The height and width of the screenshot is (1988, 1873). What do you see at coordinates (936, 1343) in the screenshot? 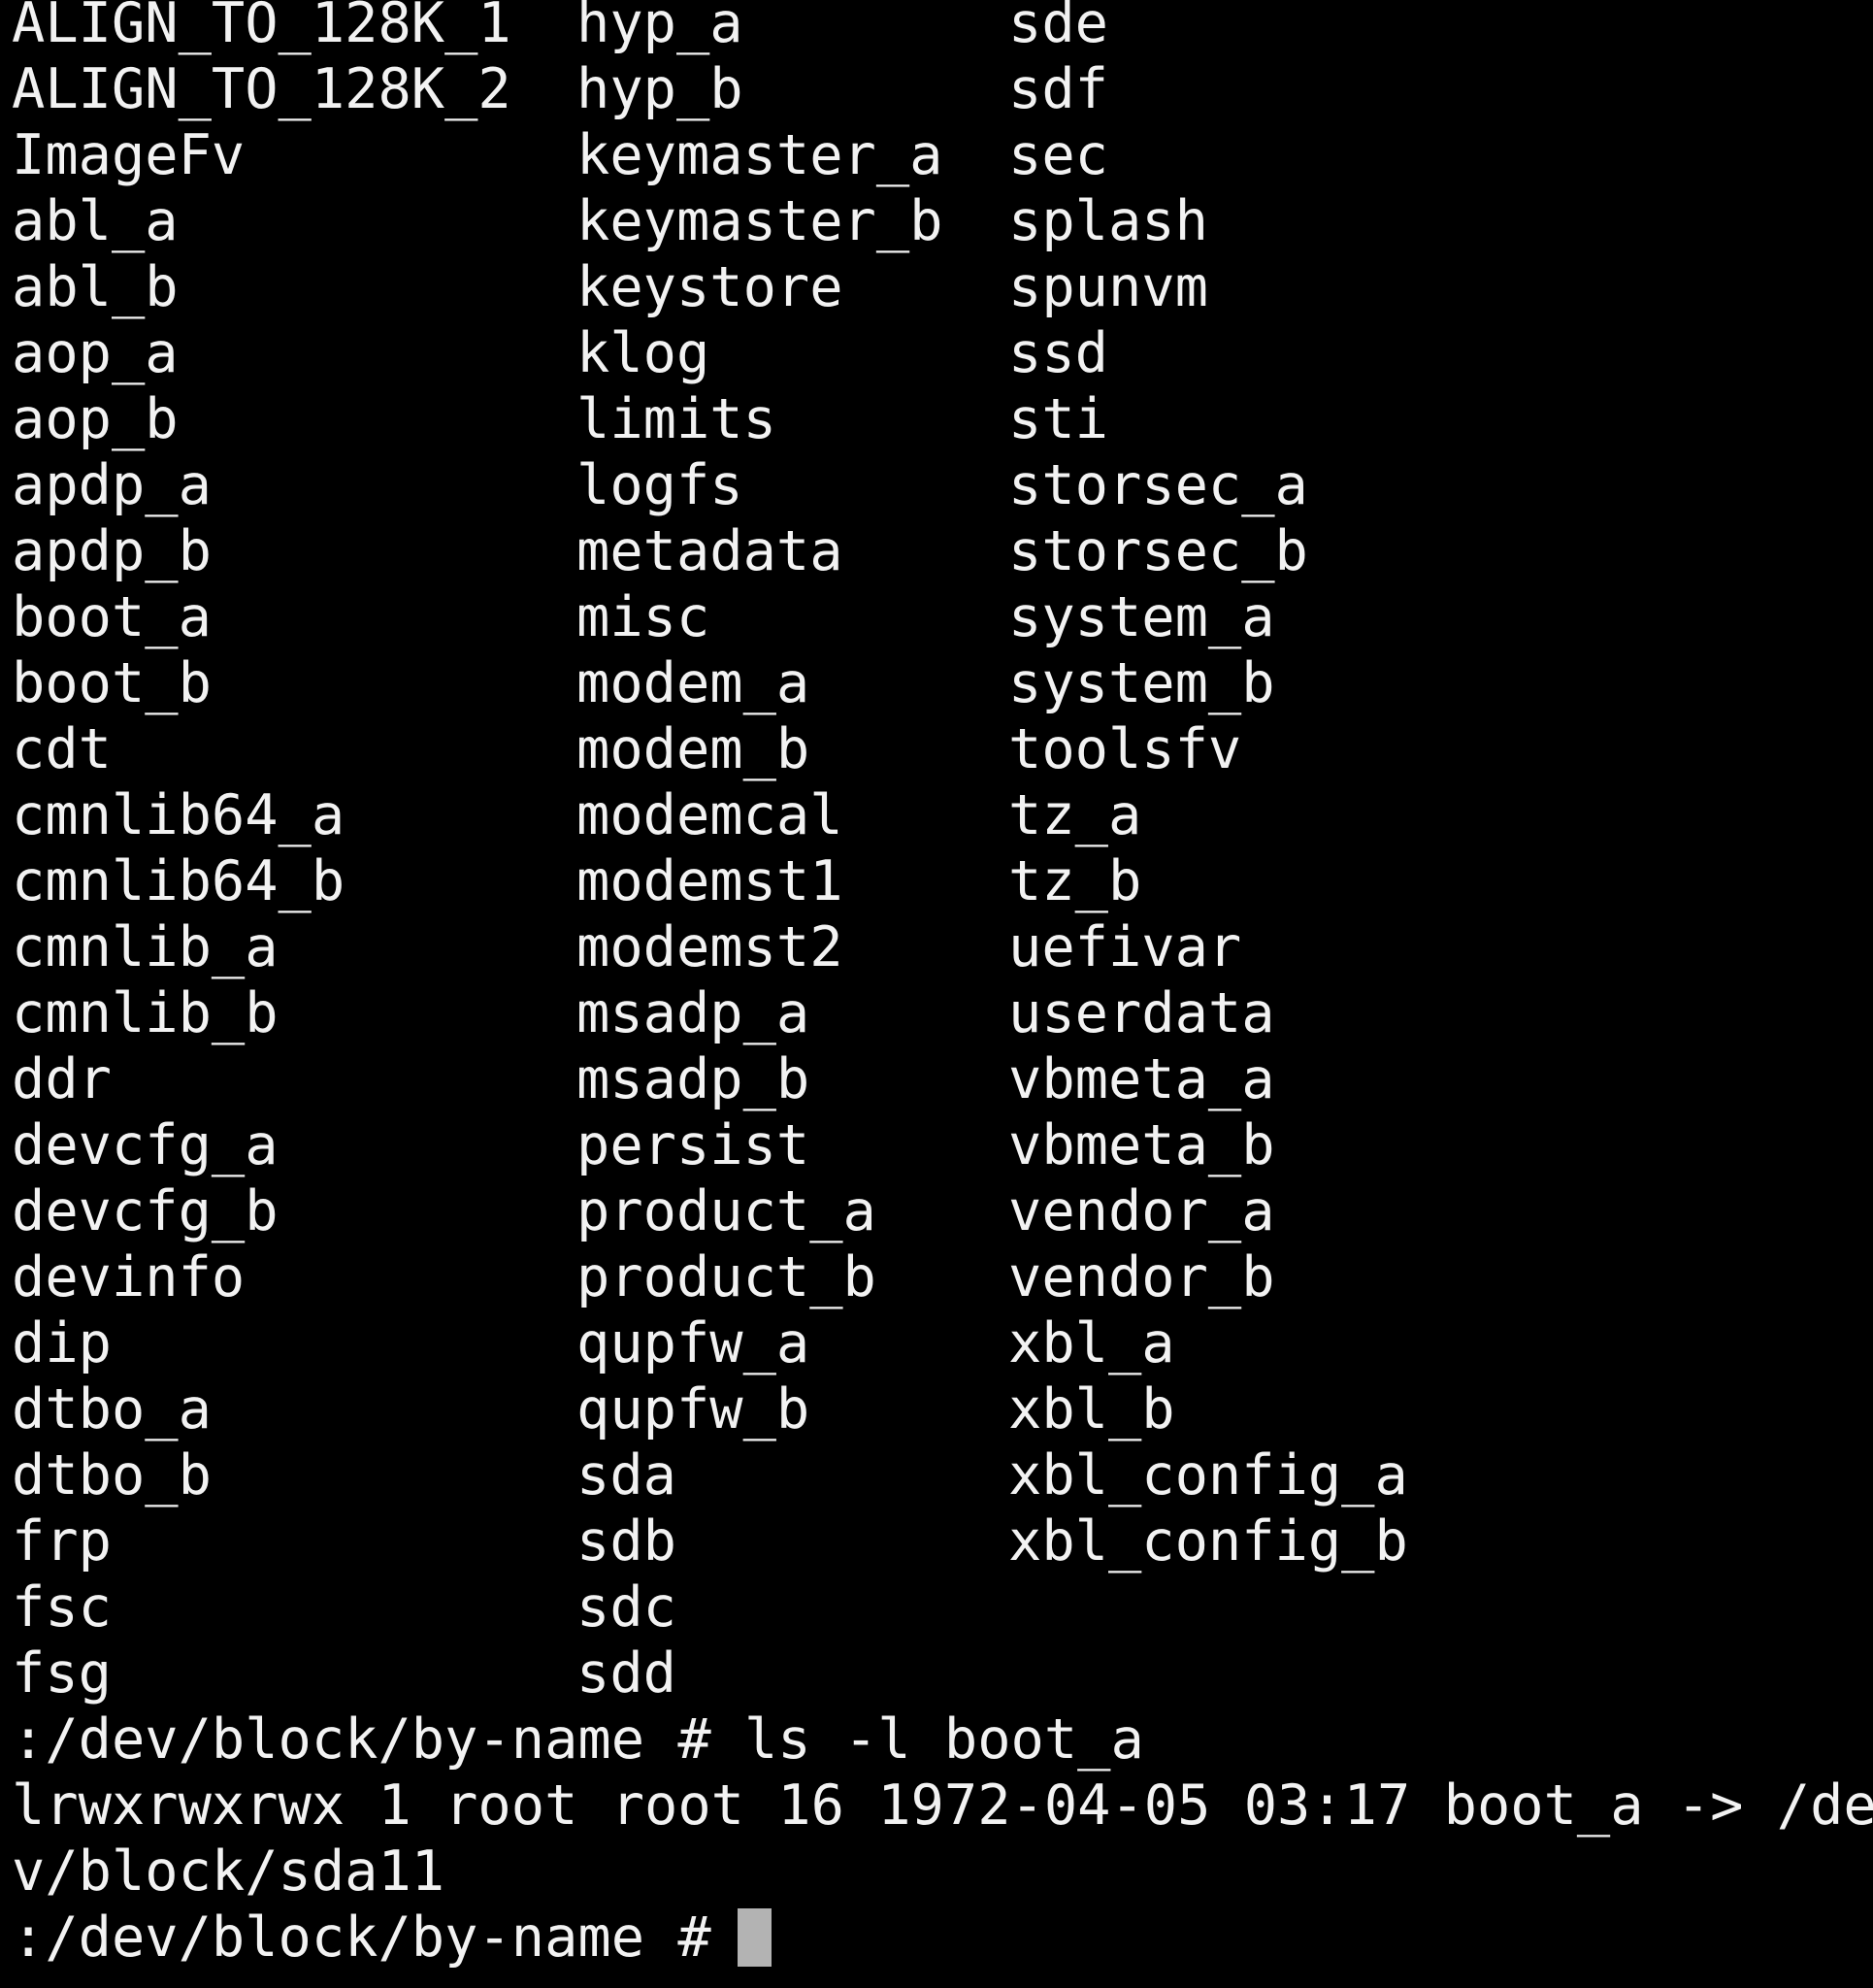
I see `table-row: dip qupfw_a xbl_a` at bounding box center [936, 1343].